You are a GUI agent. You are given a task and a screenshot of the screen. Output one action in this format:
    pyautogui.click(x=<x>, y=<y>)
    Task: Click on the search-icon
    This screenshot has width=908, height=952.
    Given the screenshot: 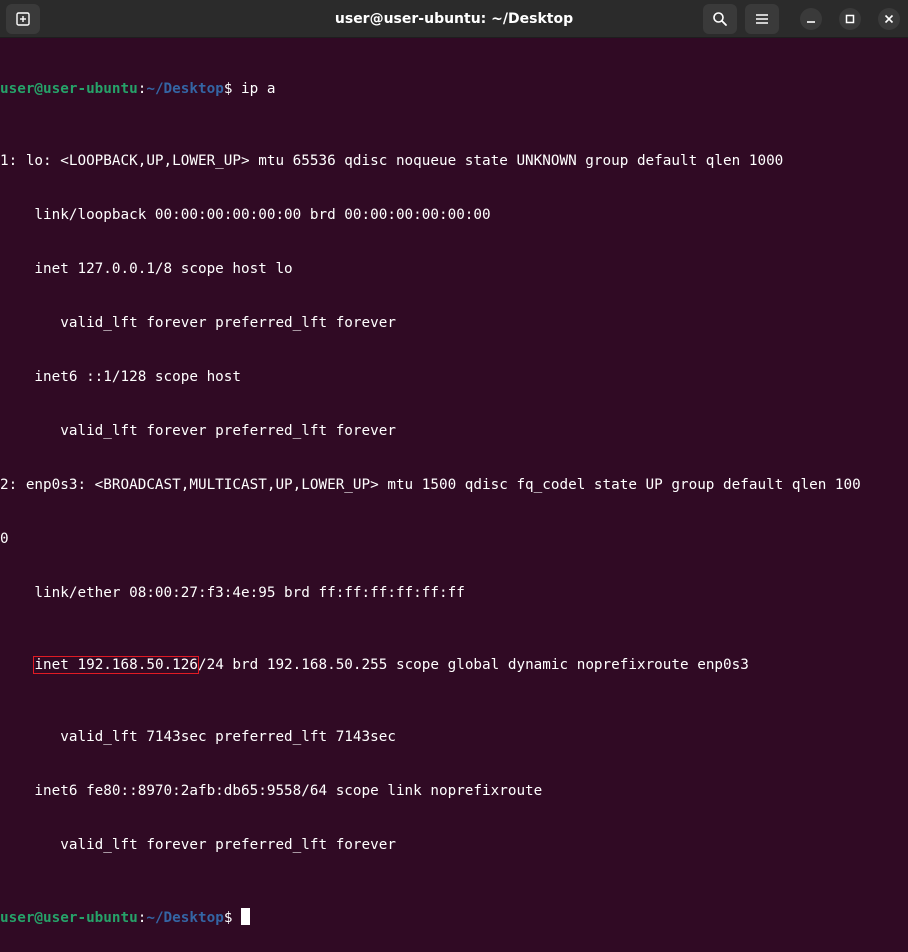 What is the action you would take?
    pyautogui.click(x=720, y=19)
    